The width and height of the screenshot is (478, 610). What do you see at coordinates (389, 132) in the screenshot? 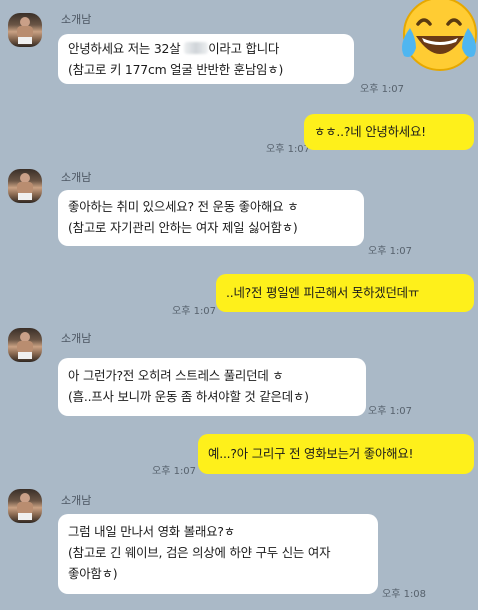
I see `outgoing-message-bubble: ㅎㅎ..?네 안녕하세요!` at bounding box center [389, 132].